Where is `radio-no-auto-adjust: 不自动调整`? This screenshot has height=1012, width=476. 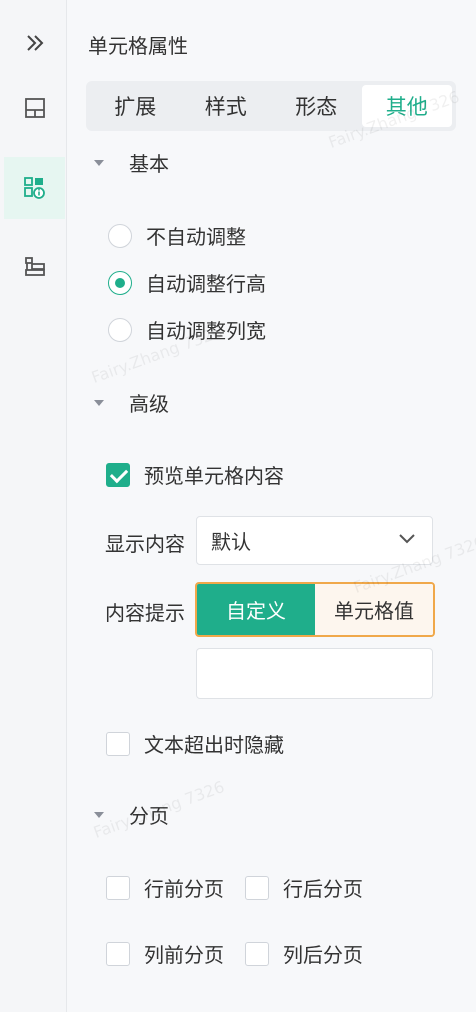 radio-no-auto-adjust: 不自动调整 is located at coordinates (177, 235).